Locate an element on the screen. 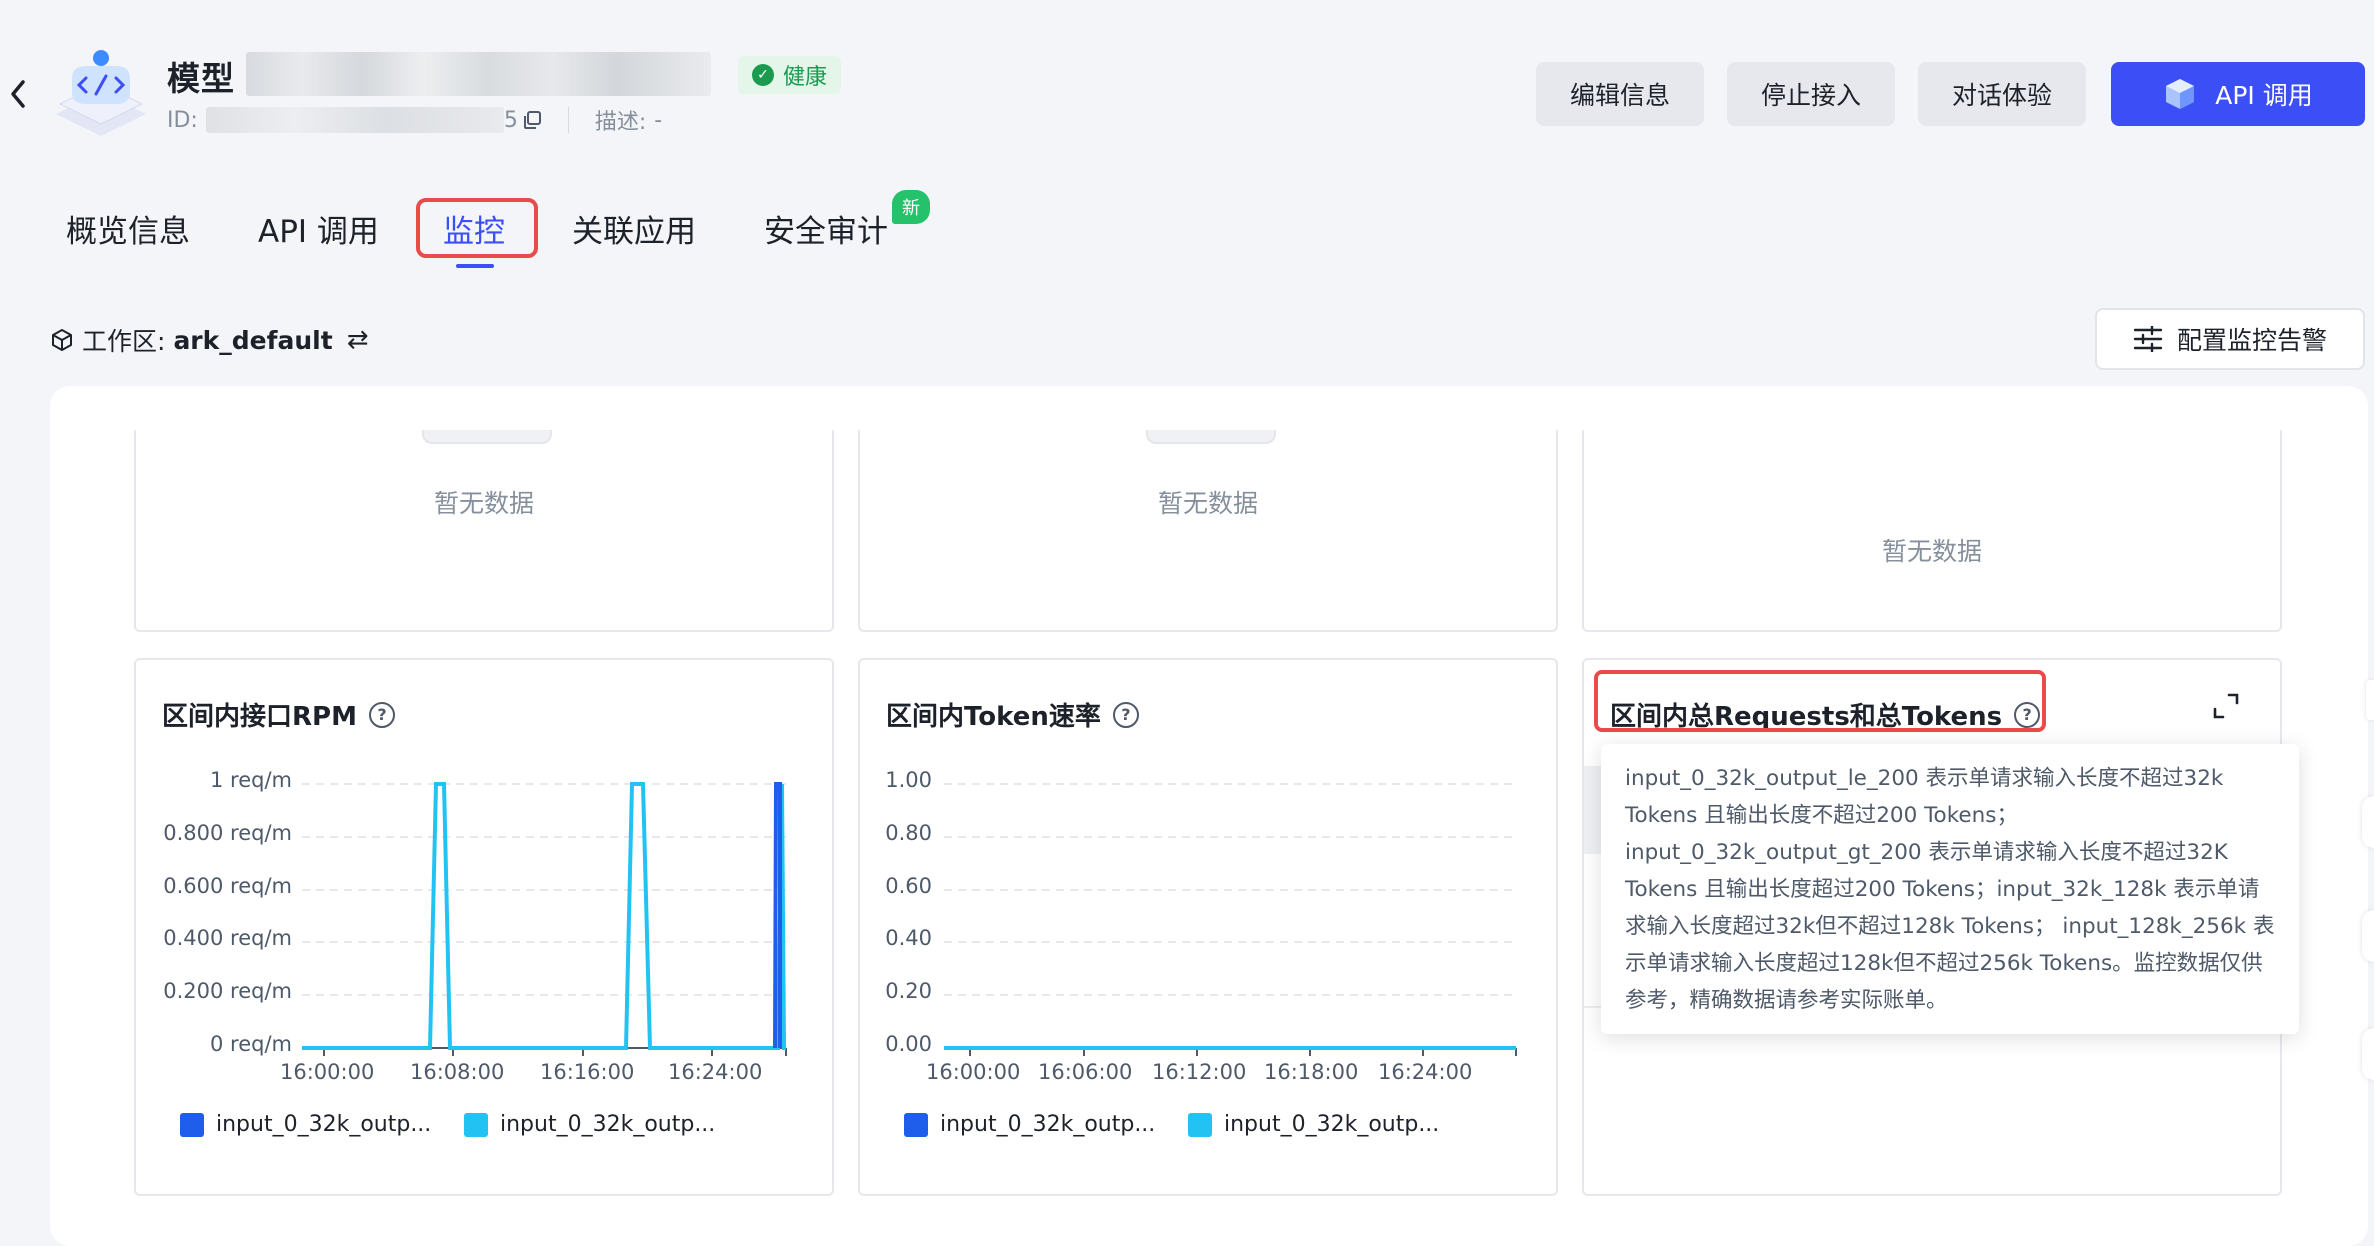 This screenshot has width=2374, height=1246. tab-overview: 概览信息 is located at coordinates (128, 228).